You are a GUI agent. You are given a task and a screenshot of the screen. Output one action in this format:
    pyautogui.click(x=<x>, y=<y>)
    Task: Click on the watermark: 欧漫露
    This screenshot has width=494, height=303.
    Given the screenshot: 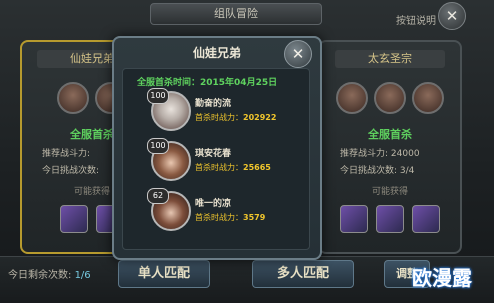 What is the action you would take?
    pyautogui.click(x=442, y=278)
    